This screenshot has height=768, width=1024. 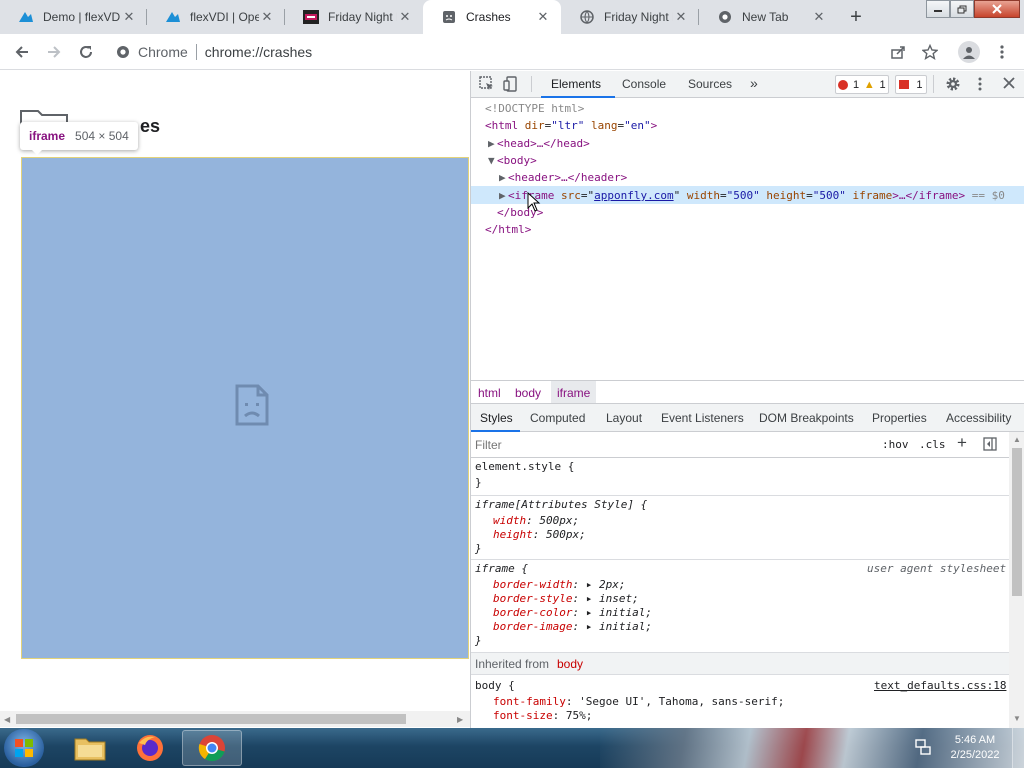 What do you see at coordinates (1017, 718) in the screenshot?
I see `scroll-down-arrow: ▼` at bounding box center [1017, 718].